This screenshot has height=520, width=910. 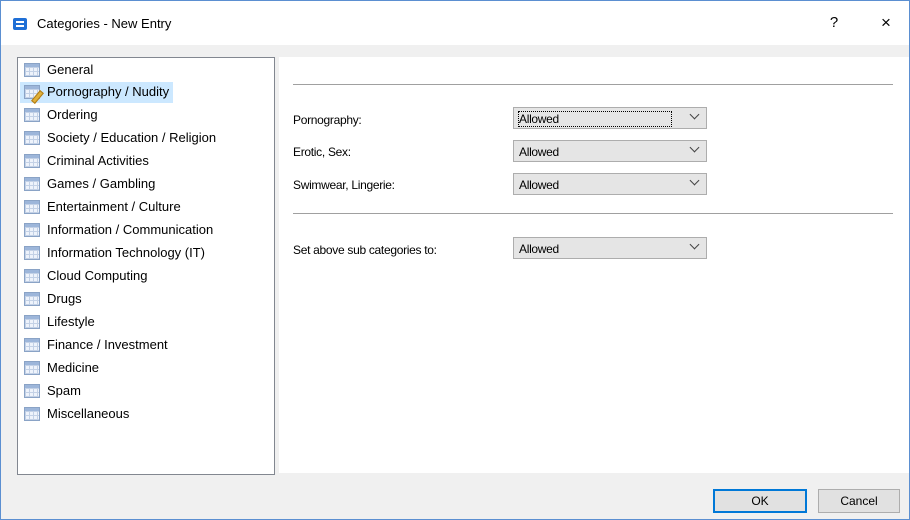 I want to click on tree-item-medicine: Medicine, so click(x=61, y=368).